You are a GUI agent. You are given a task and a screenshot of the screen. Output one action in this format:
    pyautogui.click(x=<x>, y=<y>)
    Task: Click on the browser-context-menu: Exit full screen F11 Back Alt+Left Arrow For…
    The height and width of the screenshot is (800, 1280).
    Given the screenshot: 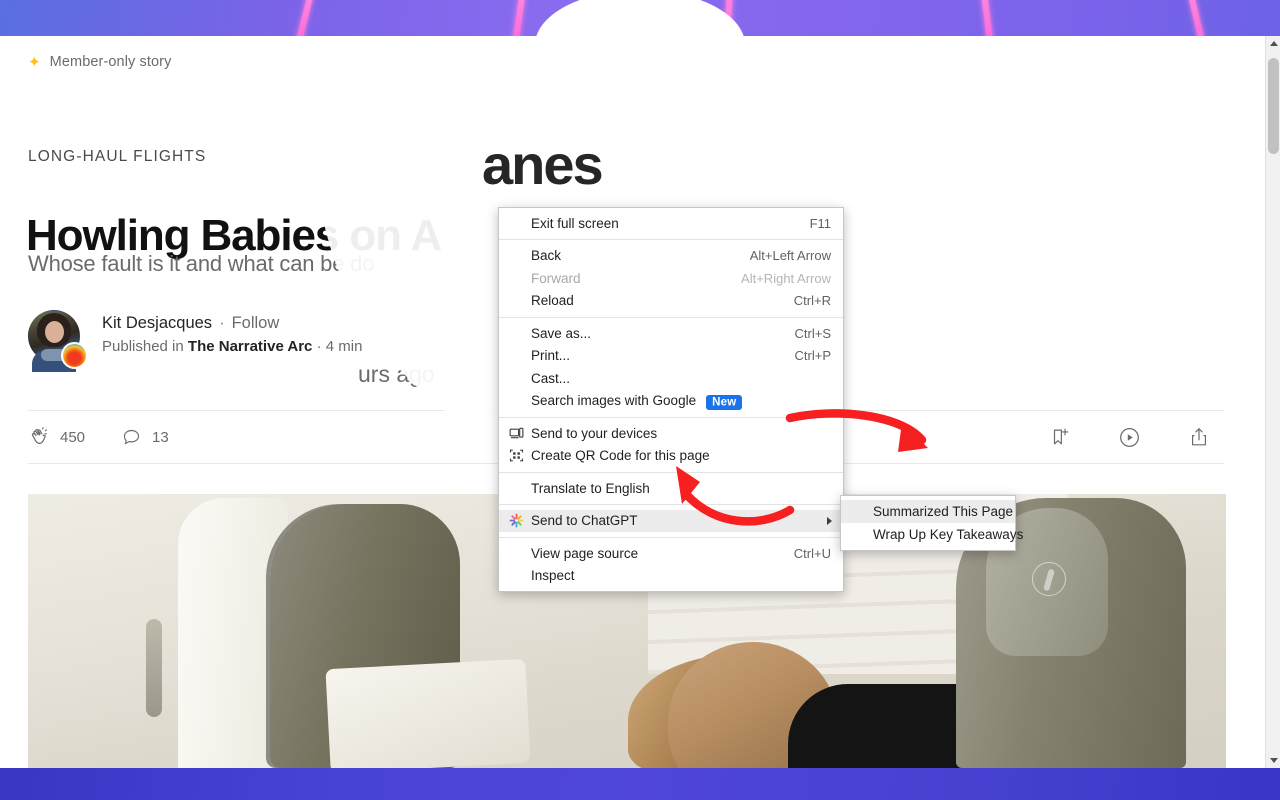 What is the action you would take?
    pyautogui.click(x=671, y=399)
    